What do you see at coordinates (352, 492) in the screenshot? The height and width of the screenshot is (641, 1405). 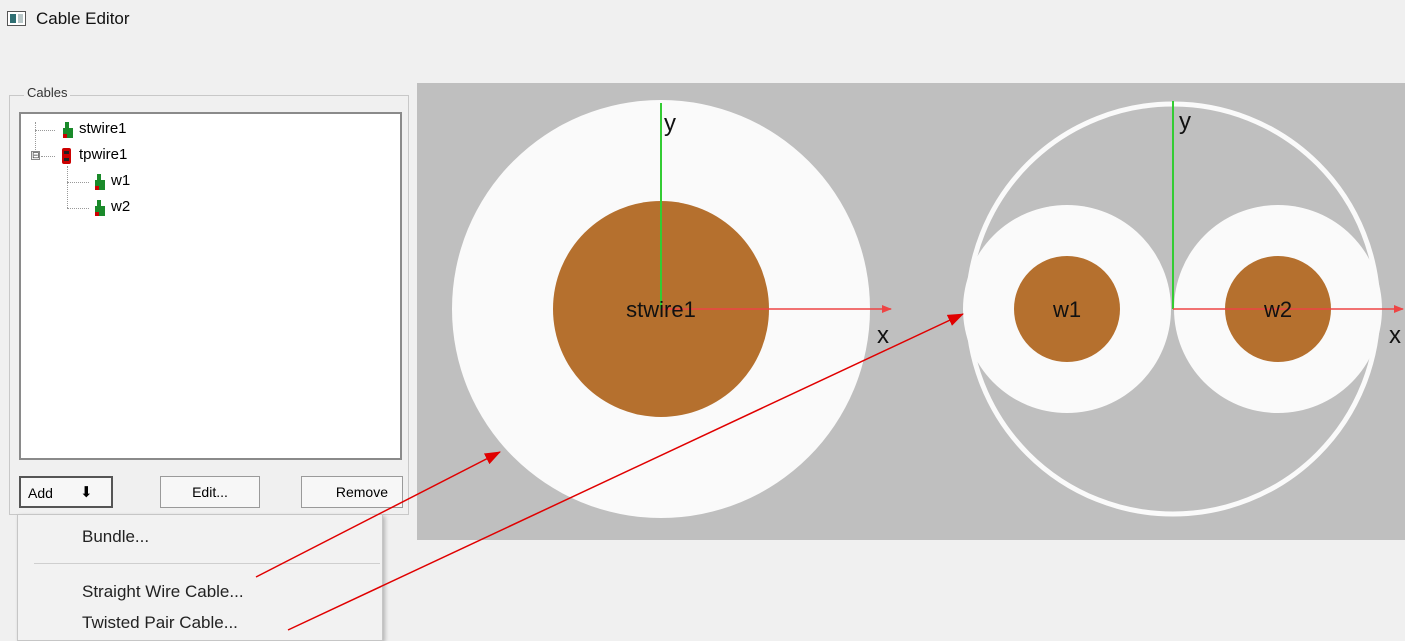 I see `remove-button: Remove` at bounding box center [352, 492].